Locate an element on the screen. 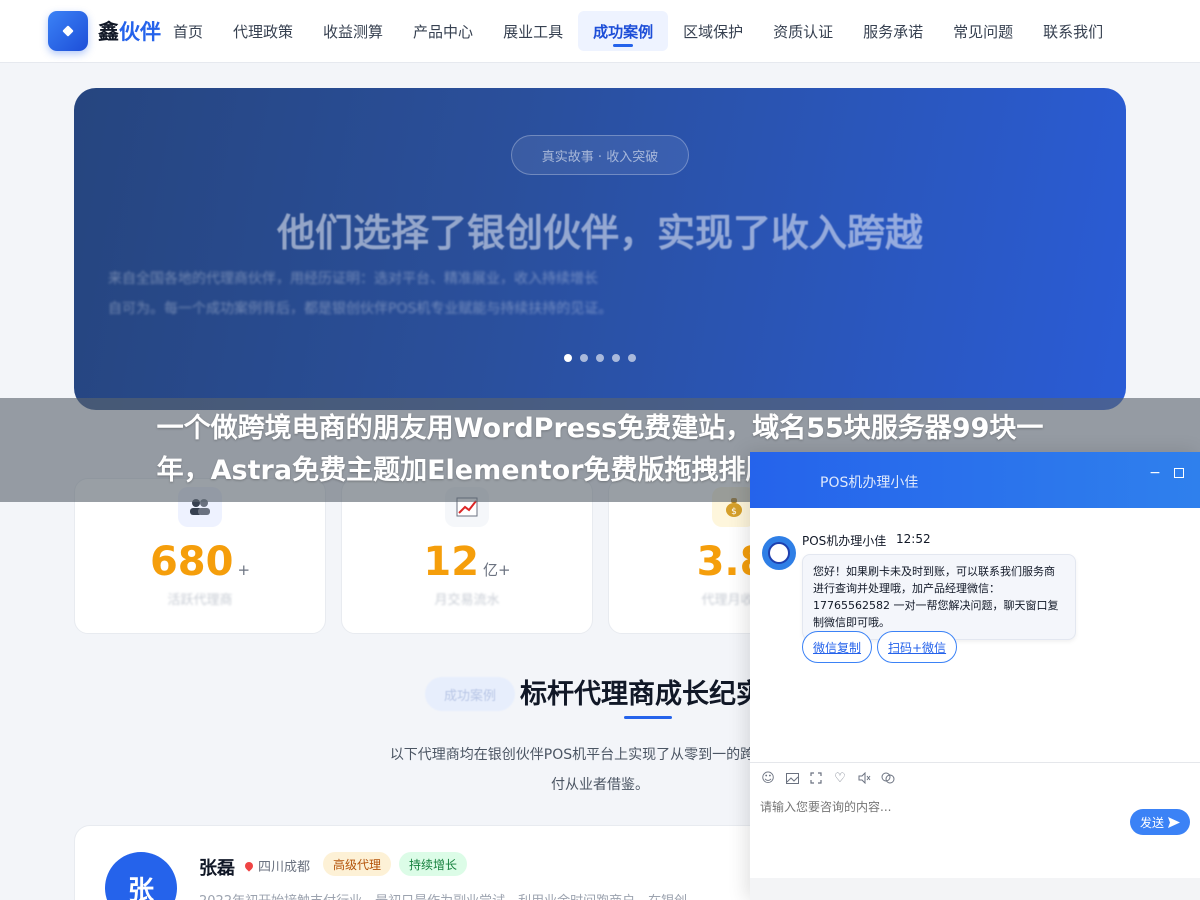  nav-item-region-protection: 区域保护 is located at coordinates (713, 31).